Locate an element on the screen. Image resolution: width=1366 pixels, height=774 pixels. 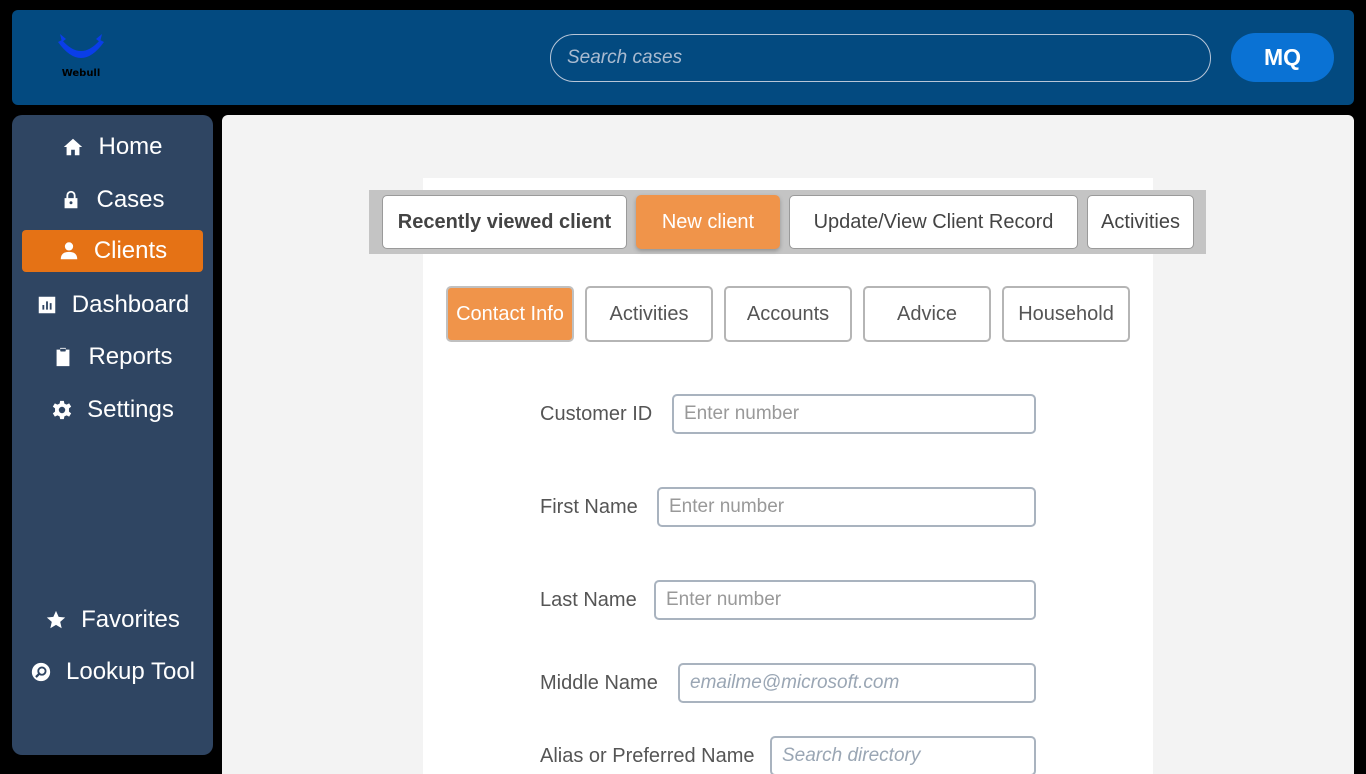
subtab-label: Advice is located at coordinates (927, 313).